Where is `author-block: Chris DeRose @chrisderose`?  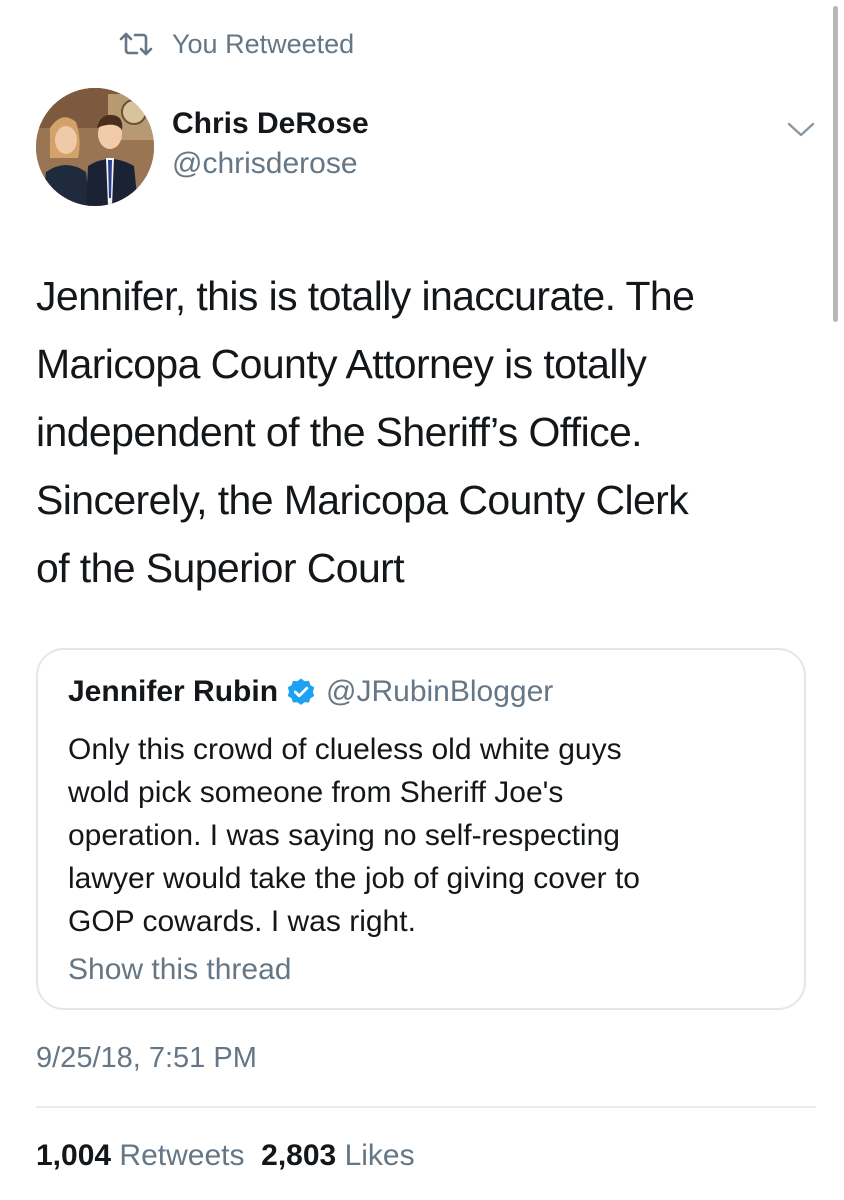 author-block: Chris DeRose @chrisderose is located at coordinates (270, 144).